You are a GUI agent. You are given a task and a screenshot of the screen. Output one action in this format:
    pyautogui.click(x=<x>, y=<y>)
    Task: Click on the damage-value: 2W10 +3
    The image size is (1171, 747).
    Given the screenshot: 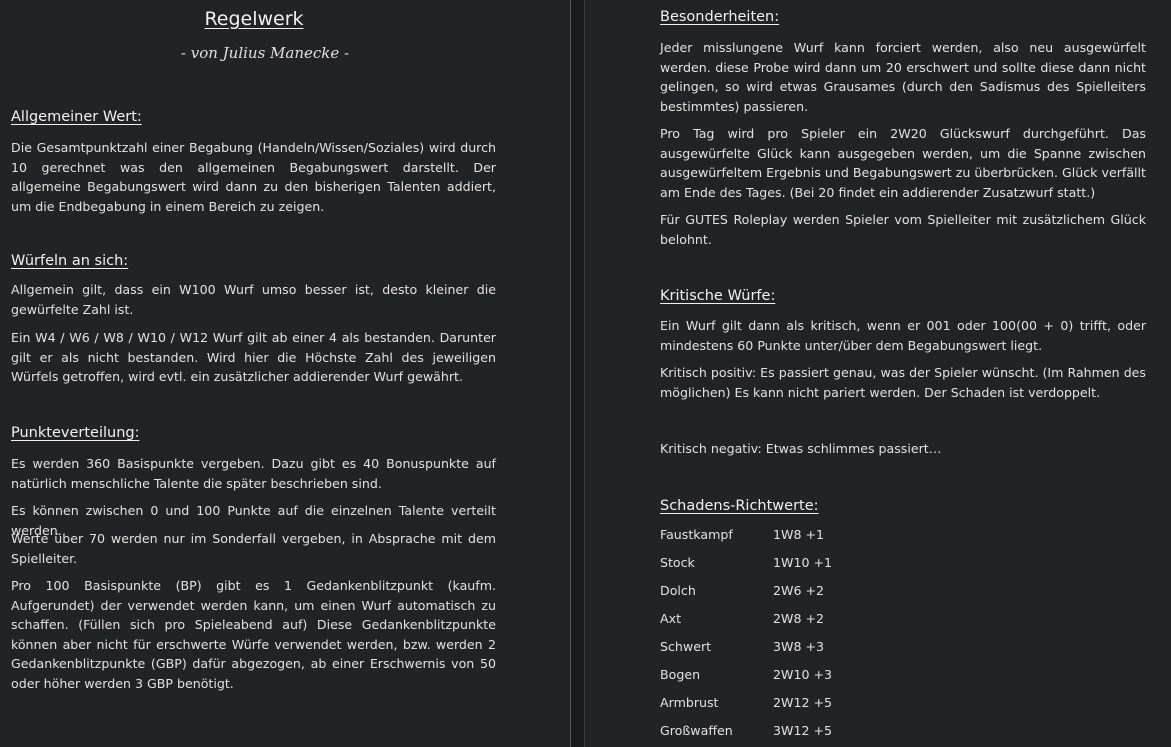 What is the action you would take?
    pyautogui.click(x=803, y=674)
    